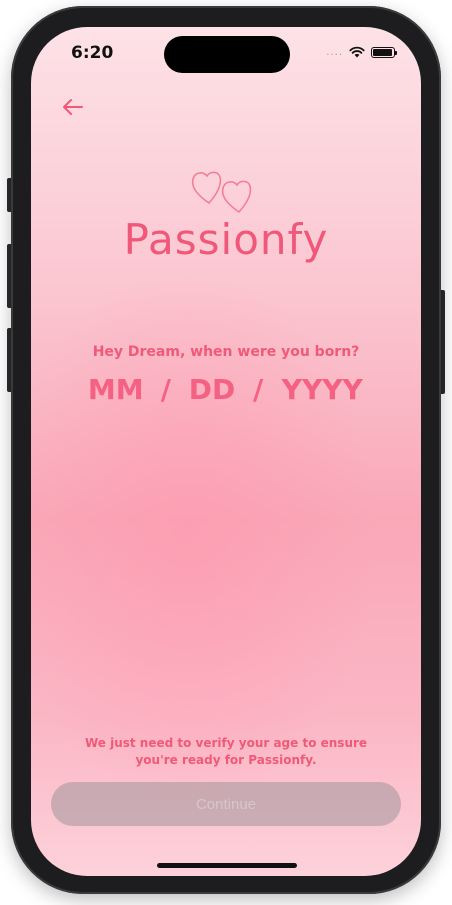 This screenshot has width=452, height=905. I want to click on back-button, so click(75, 109).